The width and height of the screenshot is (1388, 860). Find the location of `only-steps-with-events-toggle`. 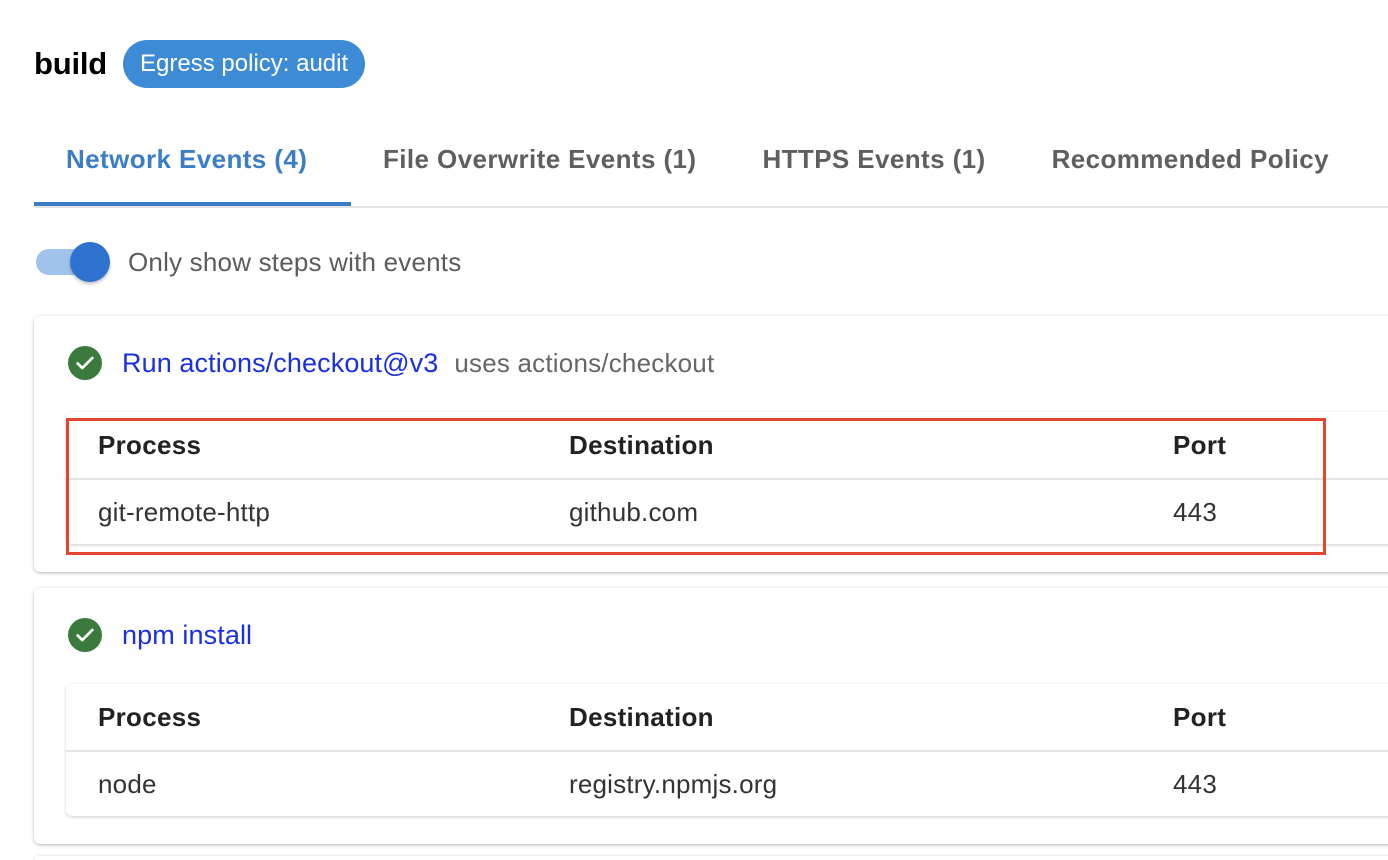

only-steps-with-events-toggle is located at coordinates (73, 262).